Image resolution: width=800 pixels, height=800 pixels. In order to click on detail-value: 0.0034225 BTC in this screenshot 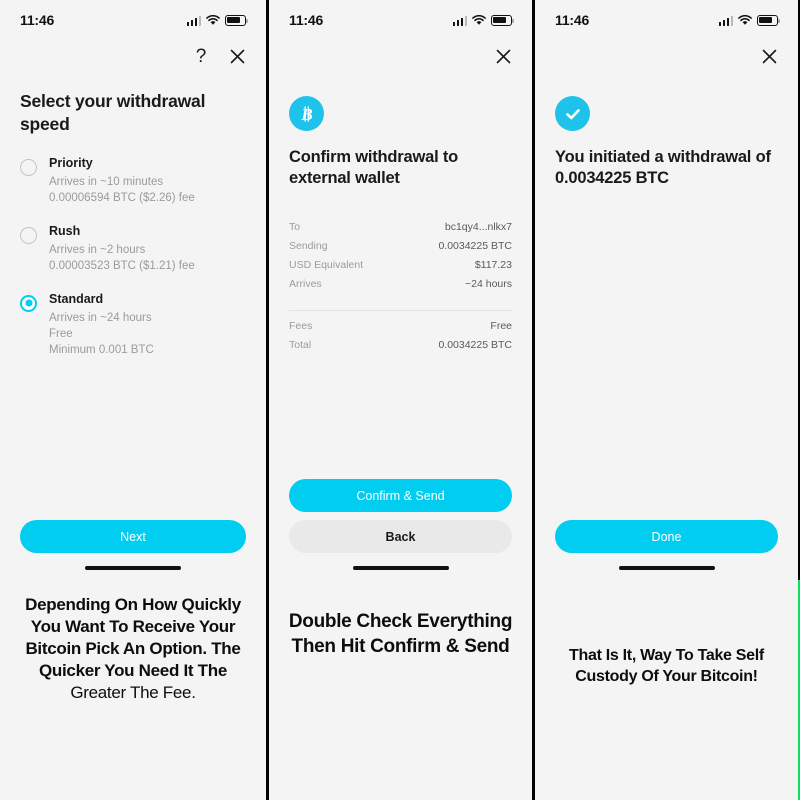, I will do `click(475, 246)`.